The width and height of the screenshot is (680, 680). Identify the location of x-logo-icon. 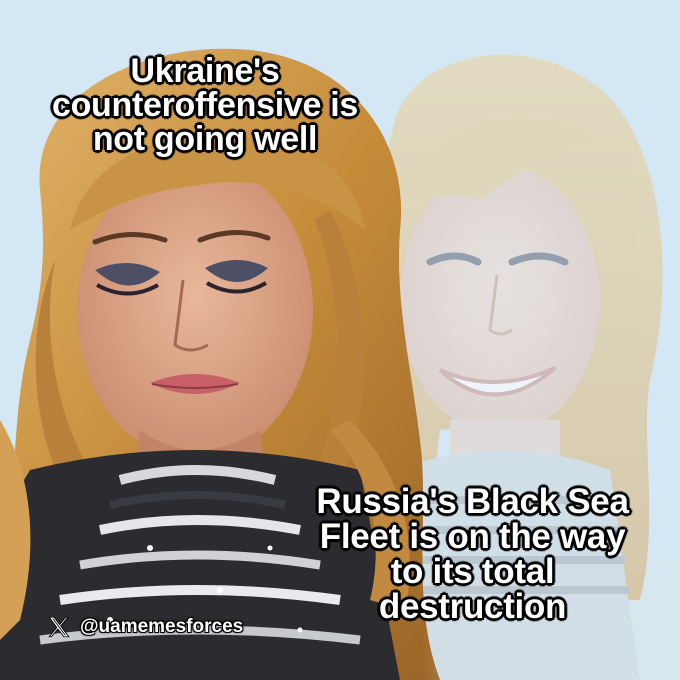
(59, 627).